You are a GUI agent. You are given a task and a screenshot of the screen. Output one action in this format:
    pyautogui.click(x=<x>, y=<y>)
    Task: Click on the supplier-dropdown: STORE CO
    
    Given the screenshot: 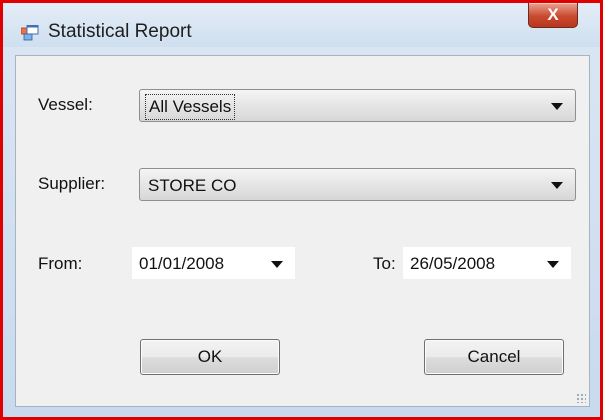 What is the action you would take?
    pyautogui.click(x=357, y=184)
    